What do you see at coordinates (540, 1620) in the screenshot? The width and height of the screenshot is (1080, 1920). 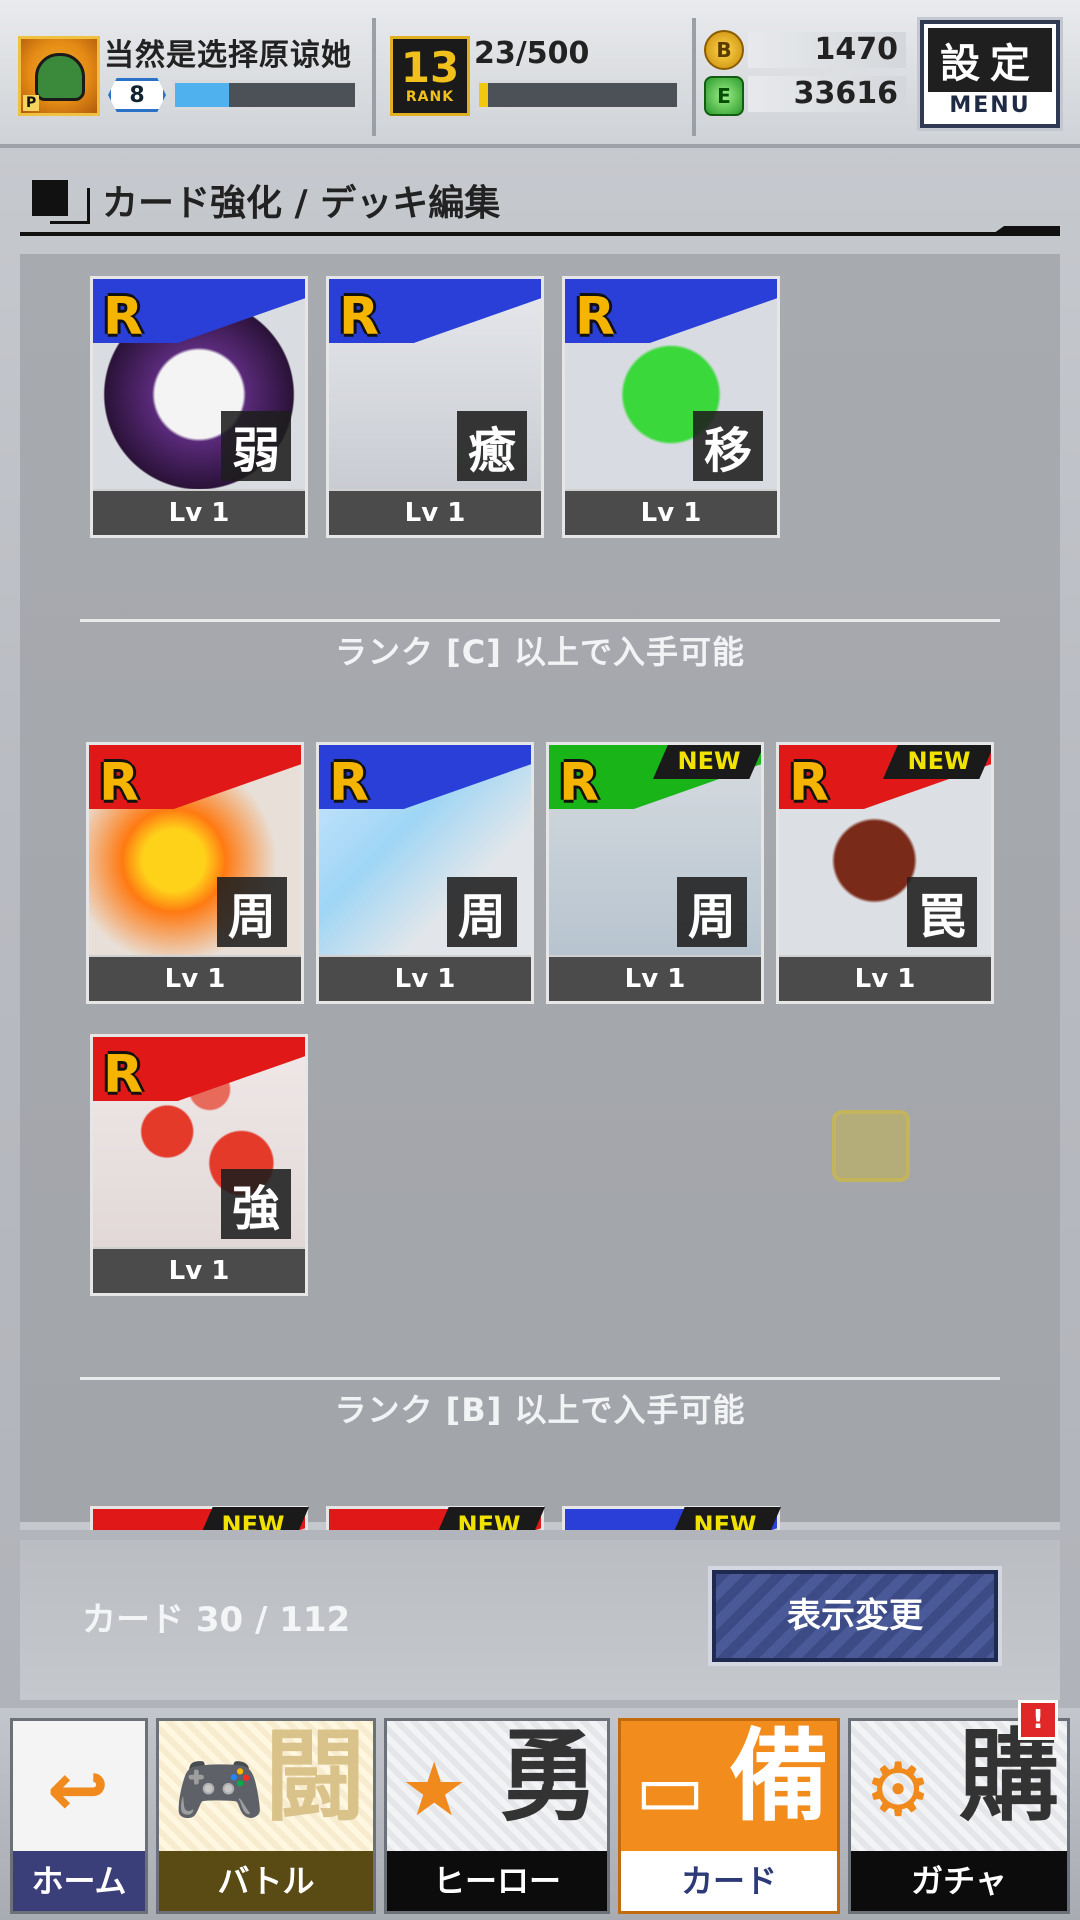 I see `card-footer: カード 30 / 112 表示変更` at bounding box center [540, 1620].